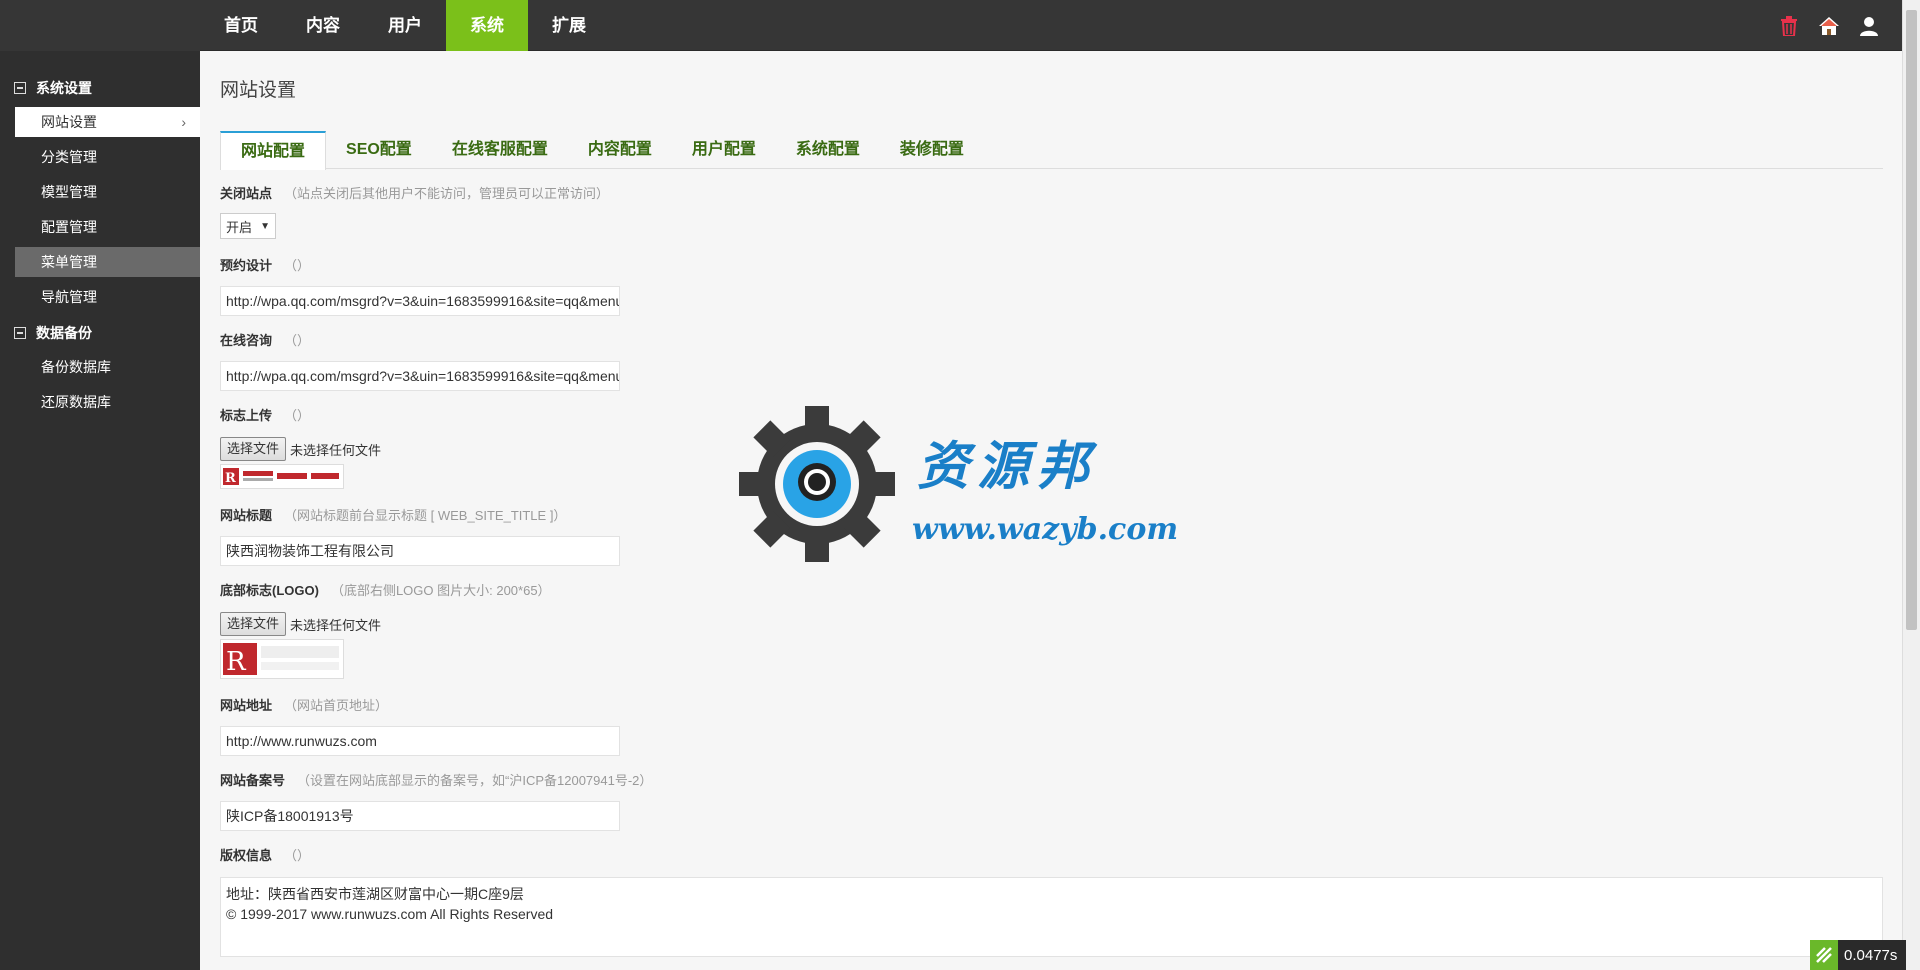  I want to click on sidebar-item-label: 备份数据库, so click(76, 367).